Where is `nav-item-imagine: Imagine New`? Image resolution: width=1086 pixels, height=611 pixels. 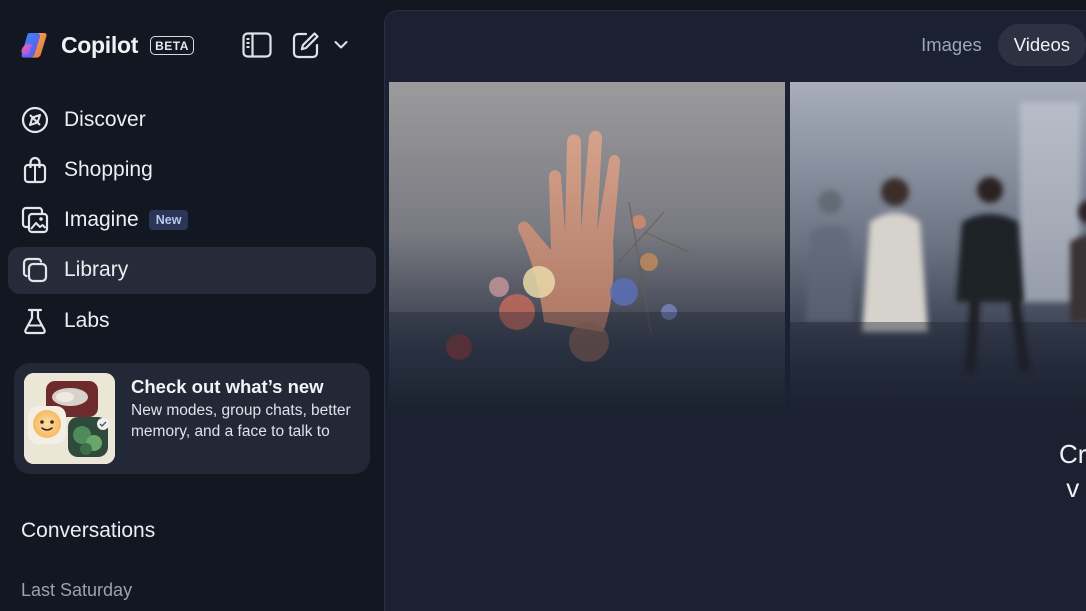 nav-item-imagine: Imagine New is located at coordinates (192, 220).